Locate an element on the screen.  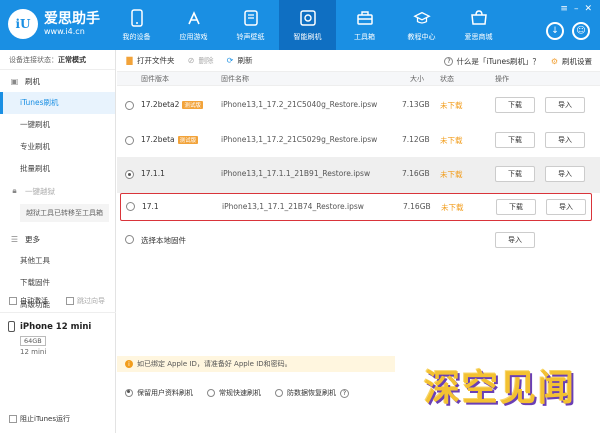
nav-my-device: 我的设备 is located at coordinates (136, 25).